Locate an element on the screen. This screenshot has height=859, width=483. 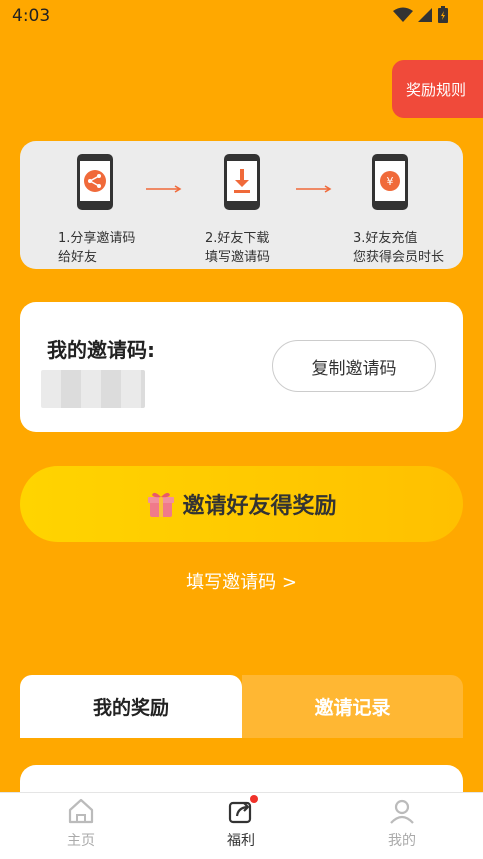
copy-invite-code-button: 复制邀请码 is located at coordinates (354, 366).